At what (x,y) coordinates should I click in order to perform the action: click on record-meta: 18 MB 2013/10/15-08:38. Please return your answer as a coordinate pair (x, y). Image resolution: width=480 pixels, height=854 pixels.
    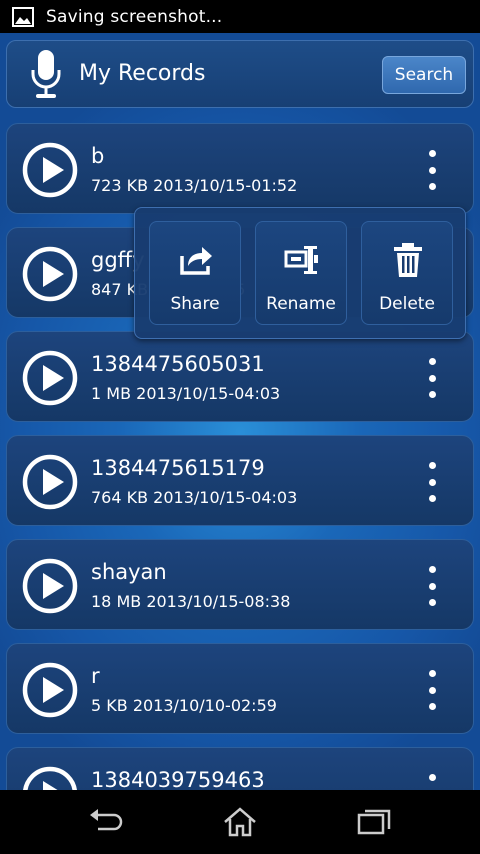
    Looking at the image, I should click on (191, 601).